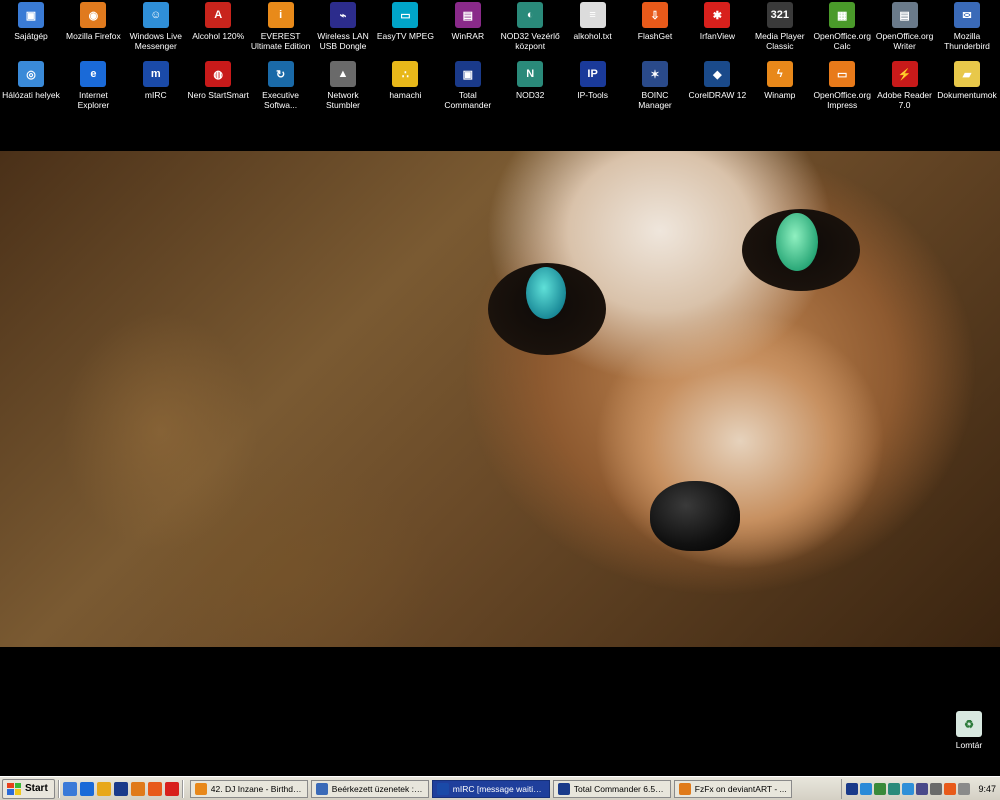 This screenshot has height=800, width=1000. What do you see at coordinates (182, 788) in the screenshot?
I see `tasks-separator` at bounding box center [182, 788].